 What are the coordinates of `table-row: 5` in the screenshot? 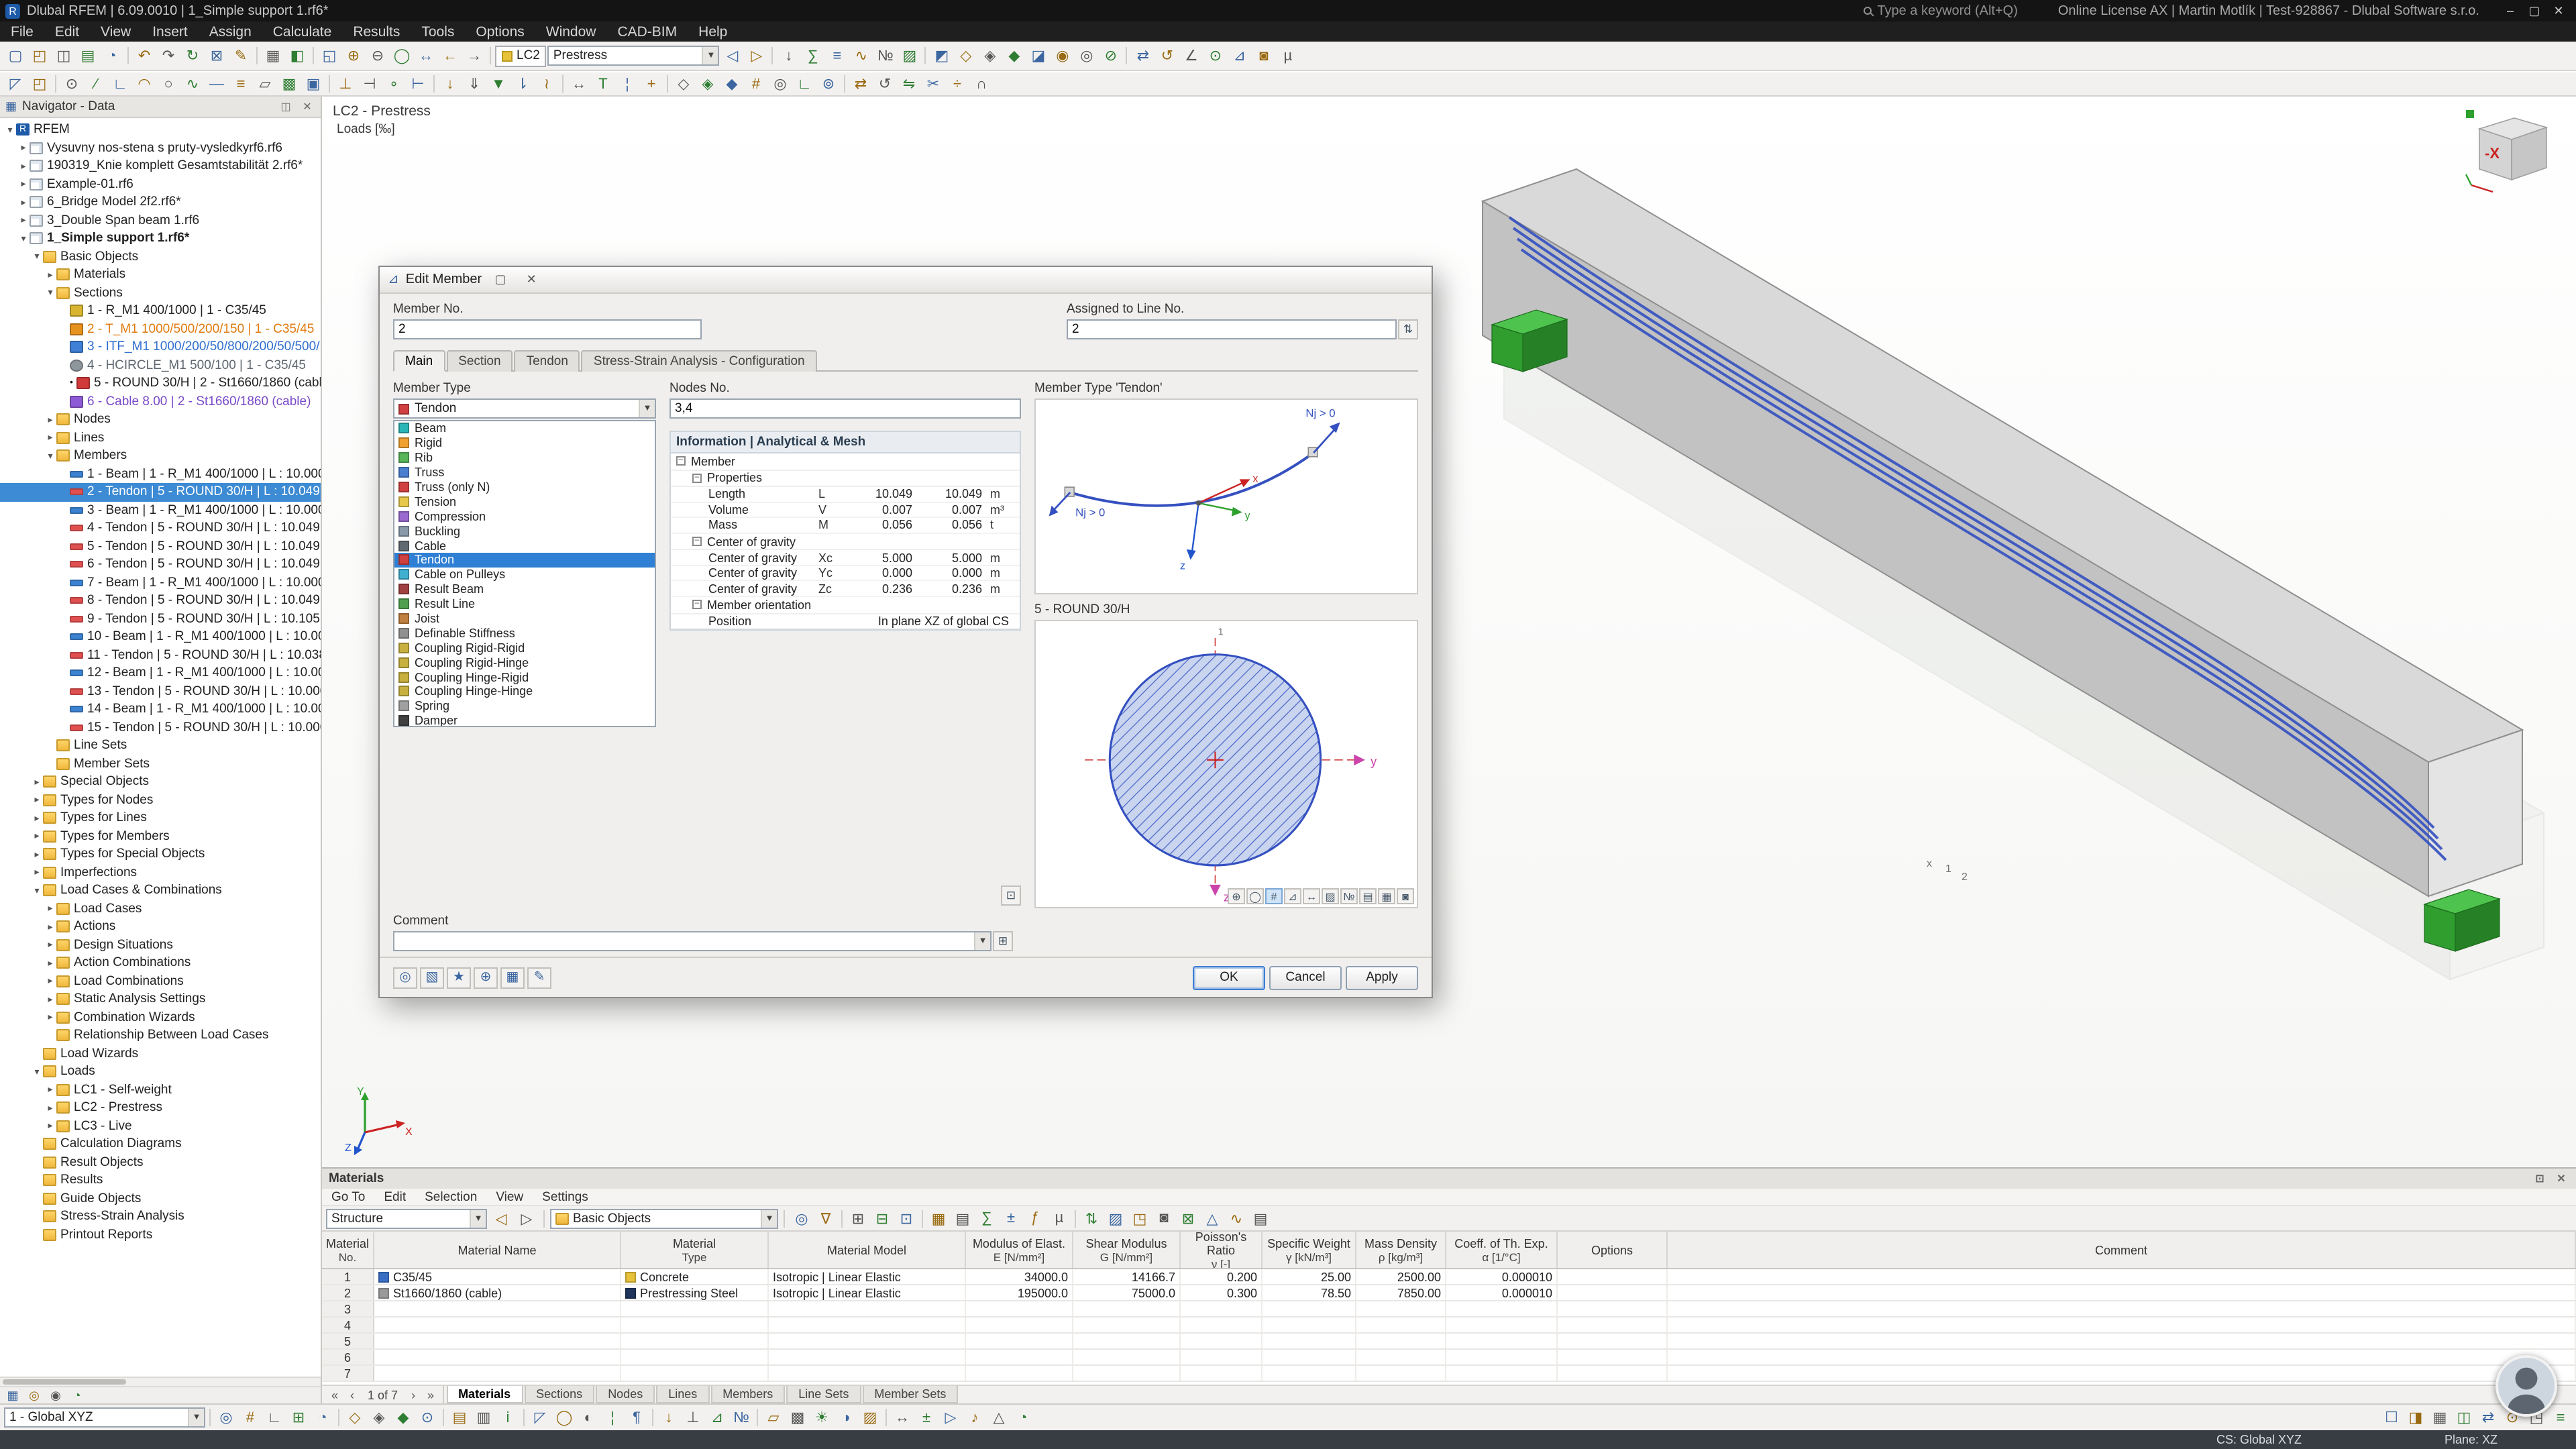 It's located at (1449, 1342).